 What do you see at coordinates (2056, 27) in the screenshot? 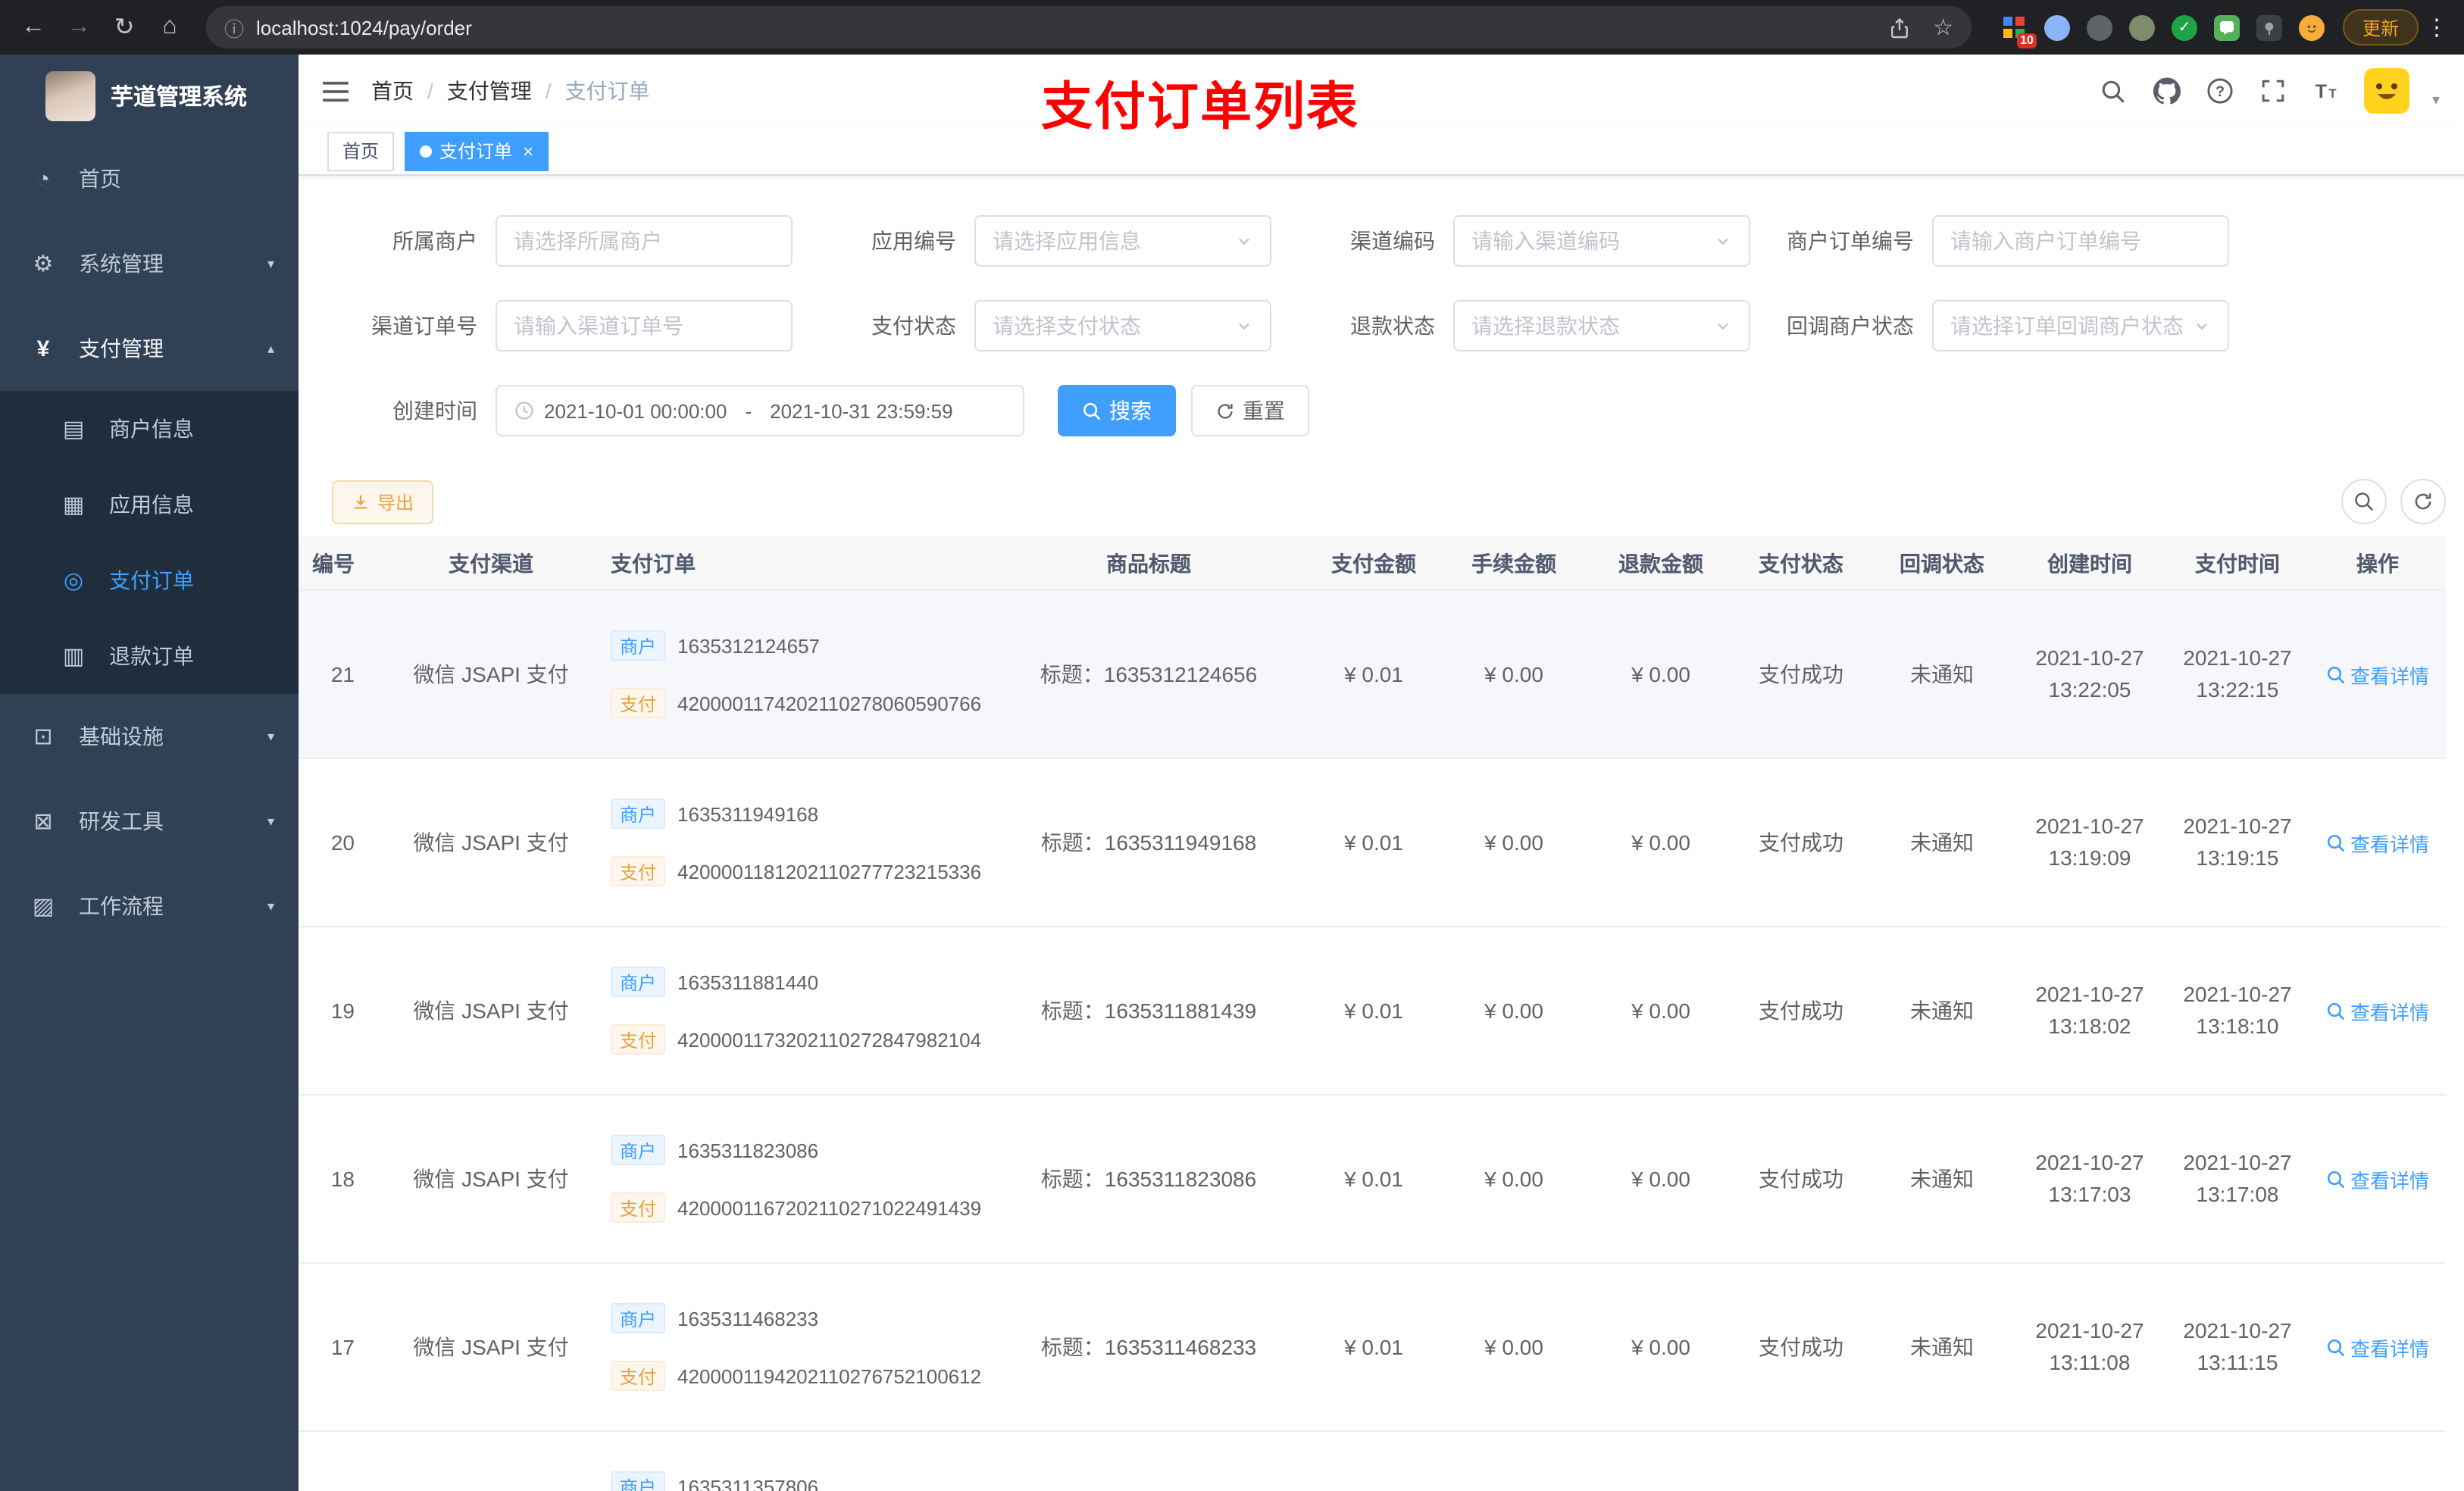
I see `extension-drop-icon` at bounding box center [2056, 27].